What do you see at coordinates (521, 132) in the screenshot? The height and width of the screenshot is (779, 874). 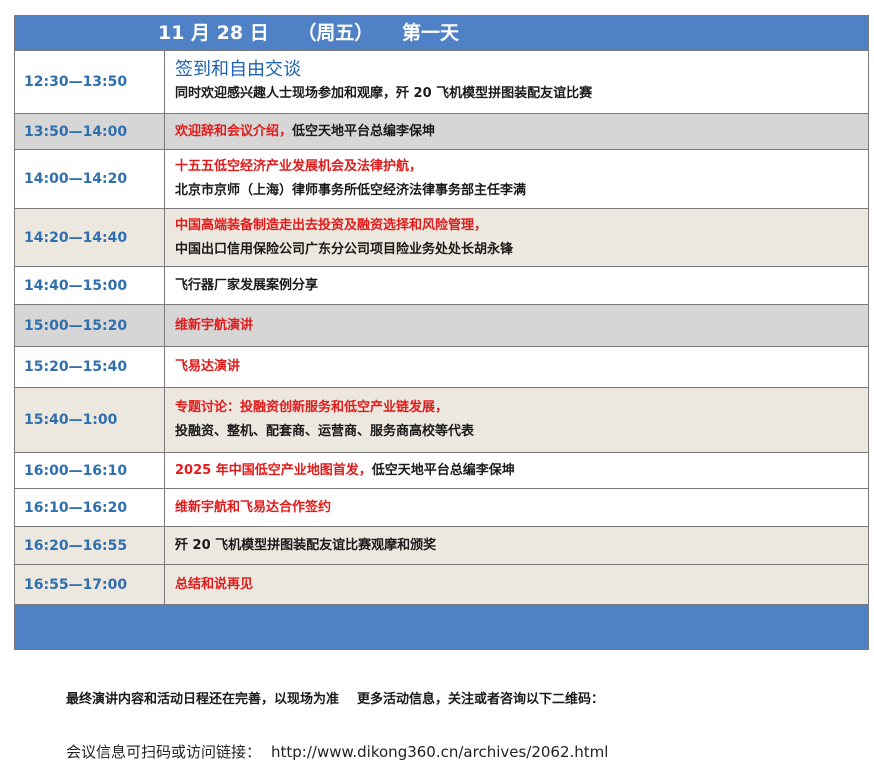 I see `row-text: 欢迎辞和会议介绍，低空天地平台总编李保坤` at bounding box center [521, 132].